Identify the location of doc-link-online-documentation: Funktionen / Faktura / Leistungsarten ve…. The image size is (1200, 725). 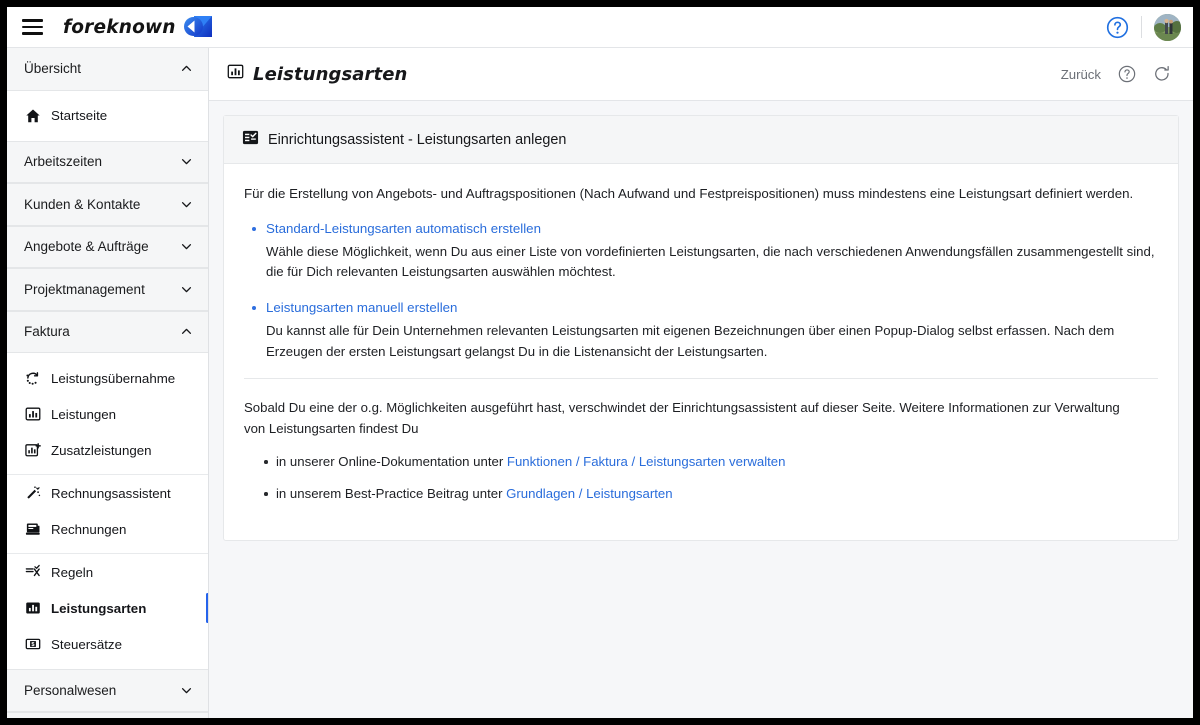
(646, 461).